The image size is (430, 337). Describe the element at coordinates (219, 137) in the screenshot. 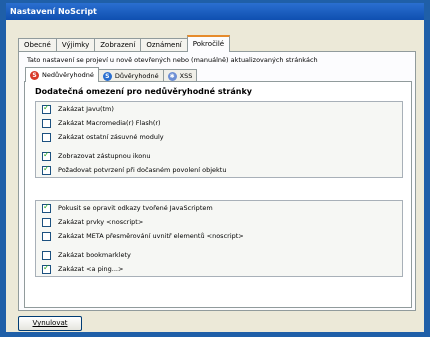

I see `option-disable-plugins: Zakázat ostatní zásuvné moduly` at that location.